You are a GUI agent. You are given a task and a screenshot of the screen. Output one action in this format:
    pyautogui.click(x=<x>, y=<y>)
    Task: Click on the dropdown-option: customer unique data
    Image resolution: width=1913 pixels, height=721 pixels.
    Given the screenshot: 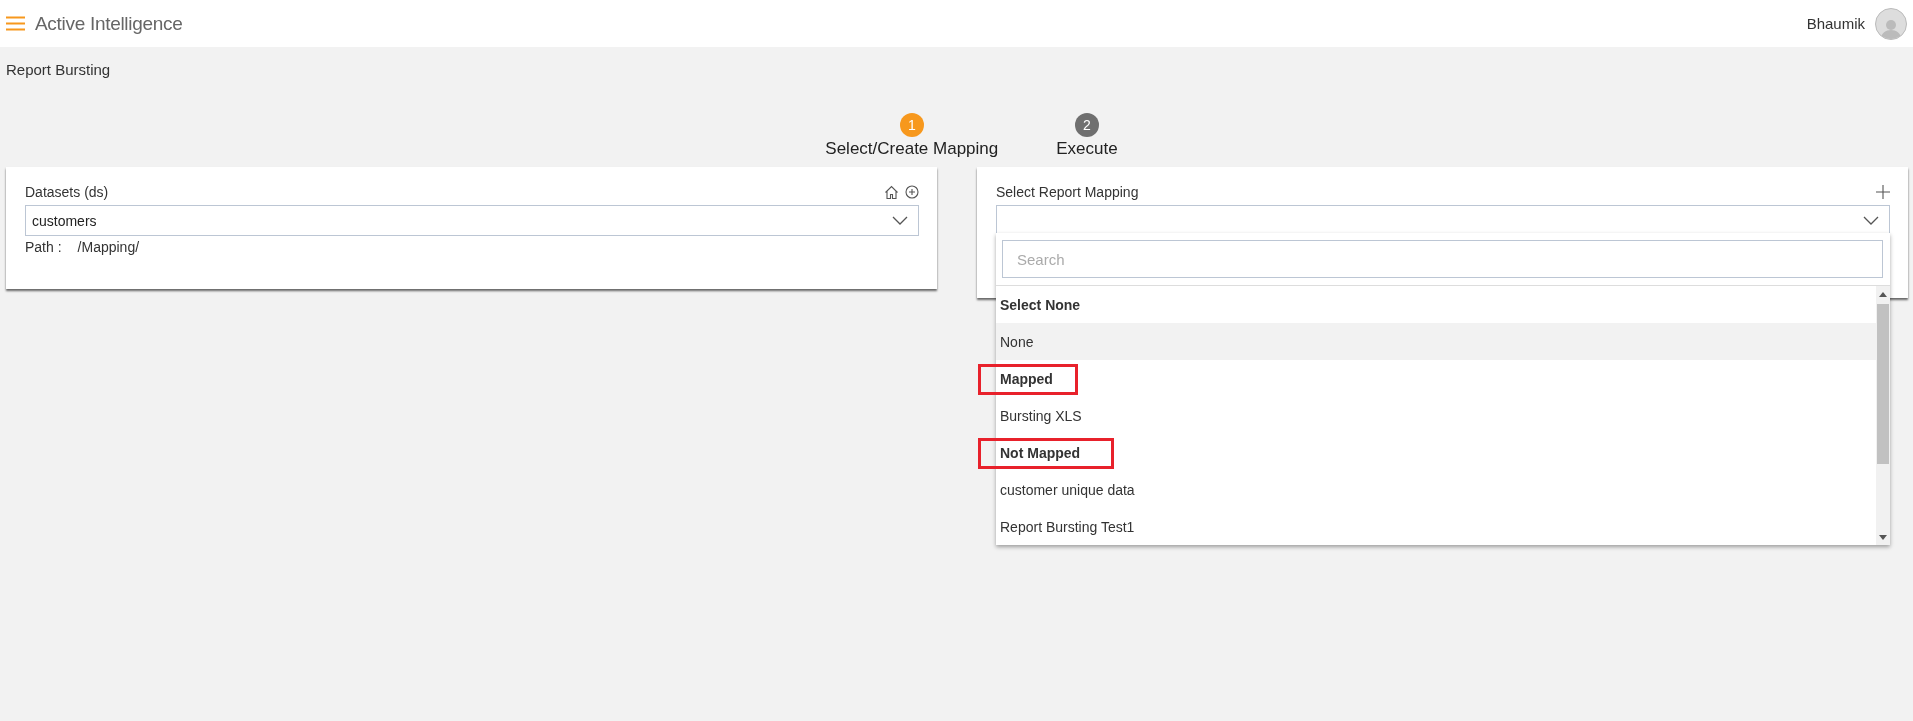 What is the action you would take?
    pyautogui.click(x=1067, y=489)
    